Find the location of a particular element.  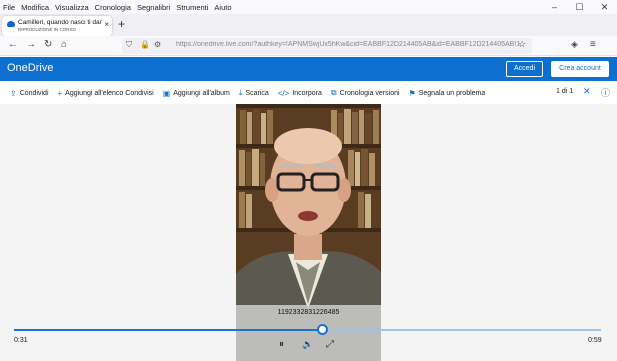

flag-icon: ⚑ is located at coordinates (412, 93).